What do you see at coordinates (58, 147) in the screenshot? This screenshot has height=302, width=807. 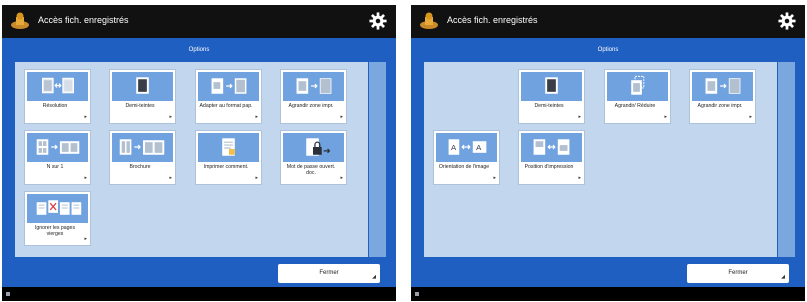 I see `n-on-1-icon` at bounding box center [58, 147].